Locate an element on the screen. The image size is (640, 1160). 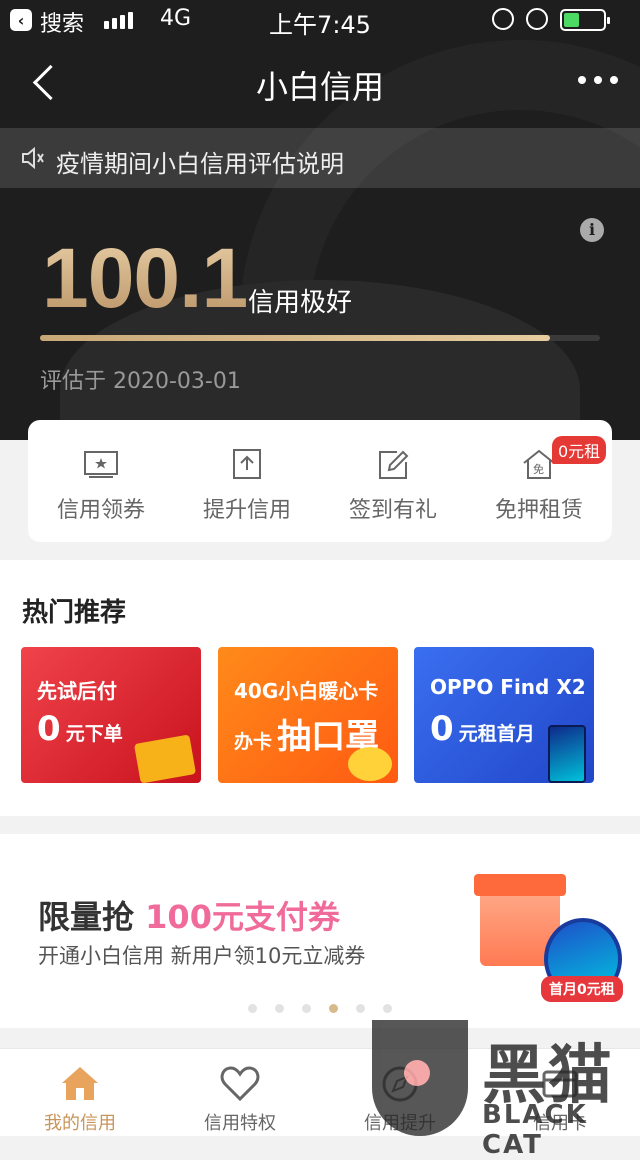
banner-title-prefix: 限量抢 is located at coordinates (92, 917).